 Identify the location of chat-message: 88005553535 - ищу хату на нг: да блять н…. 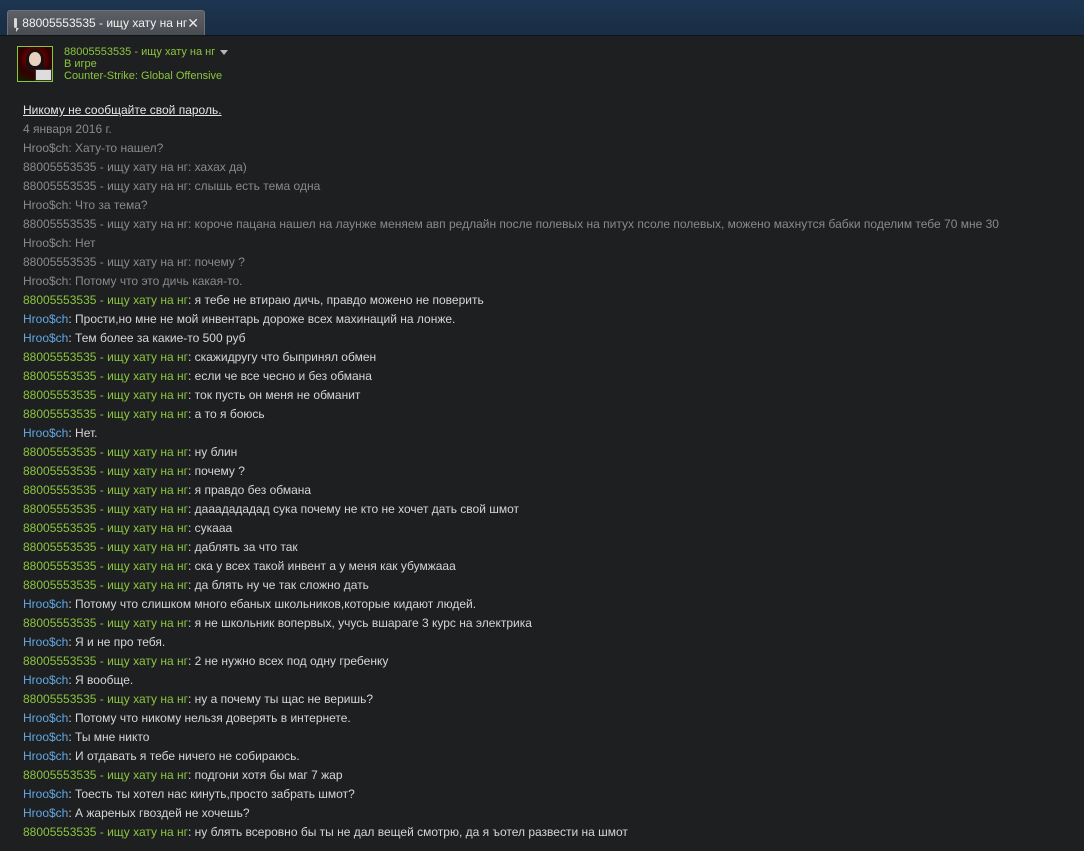
(196, 585).